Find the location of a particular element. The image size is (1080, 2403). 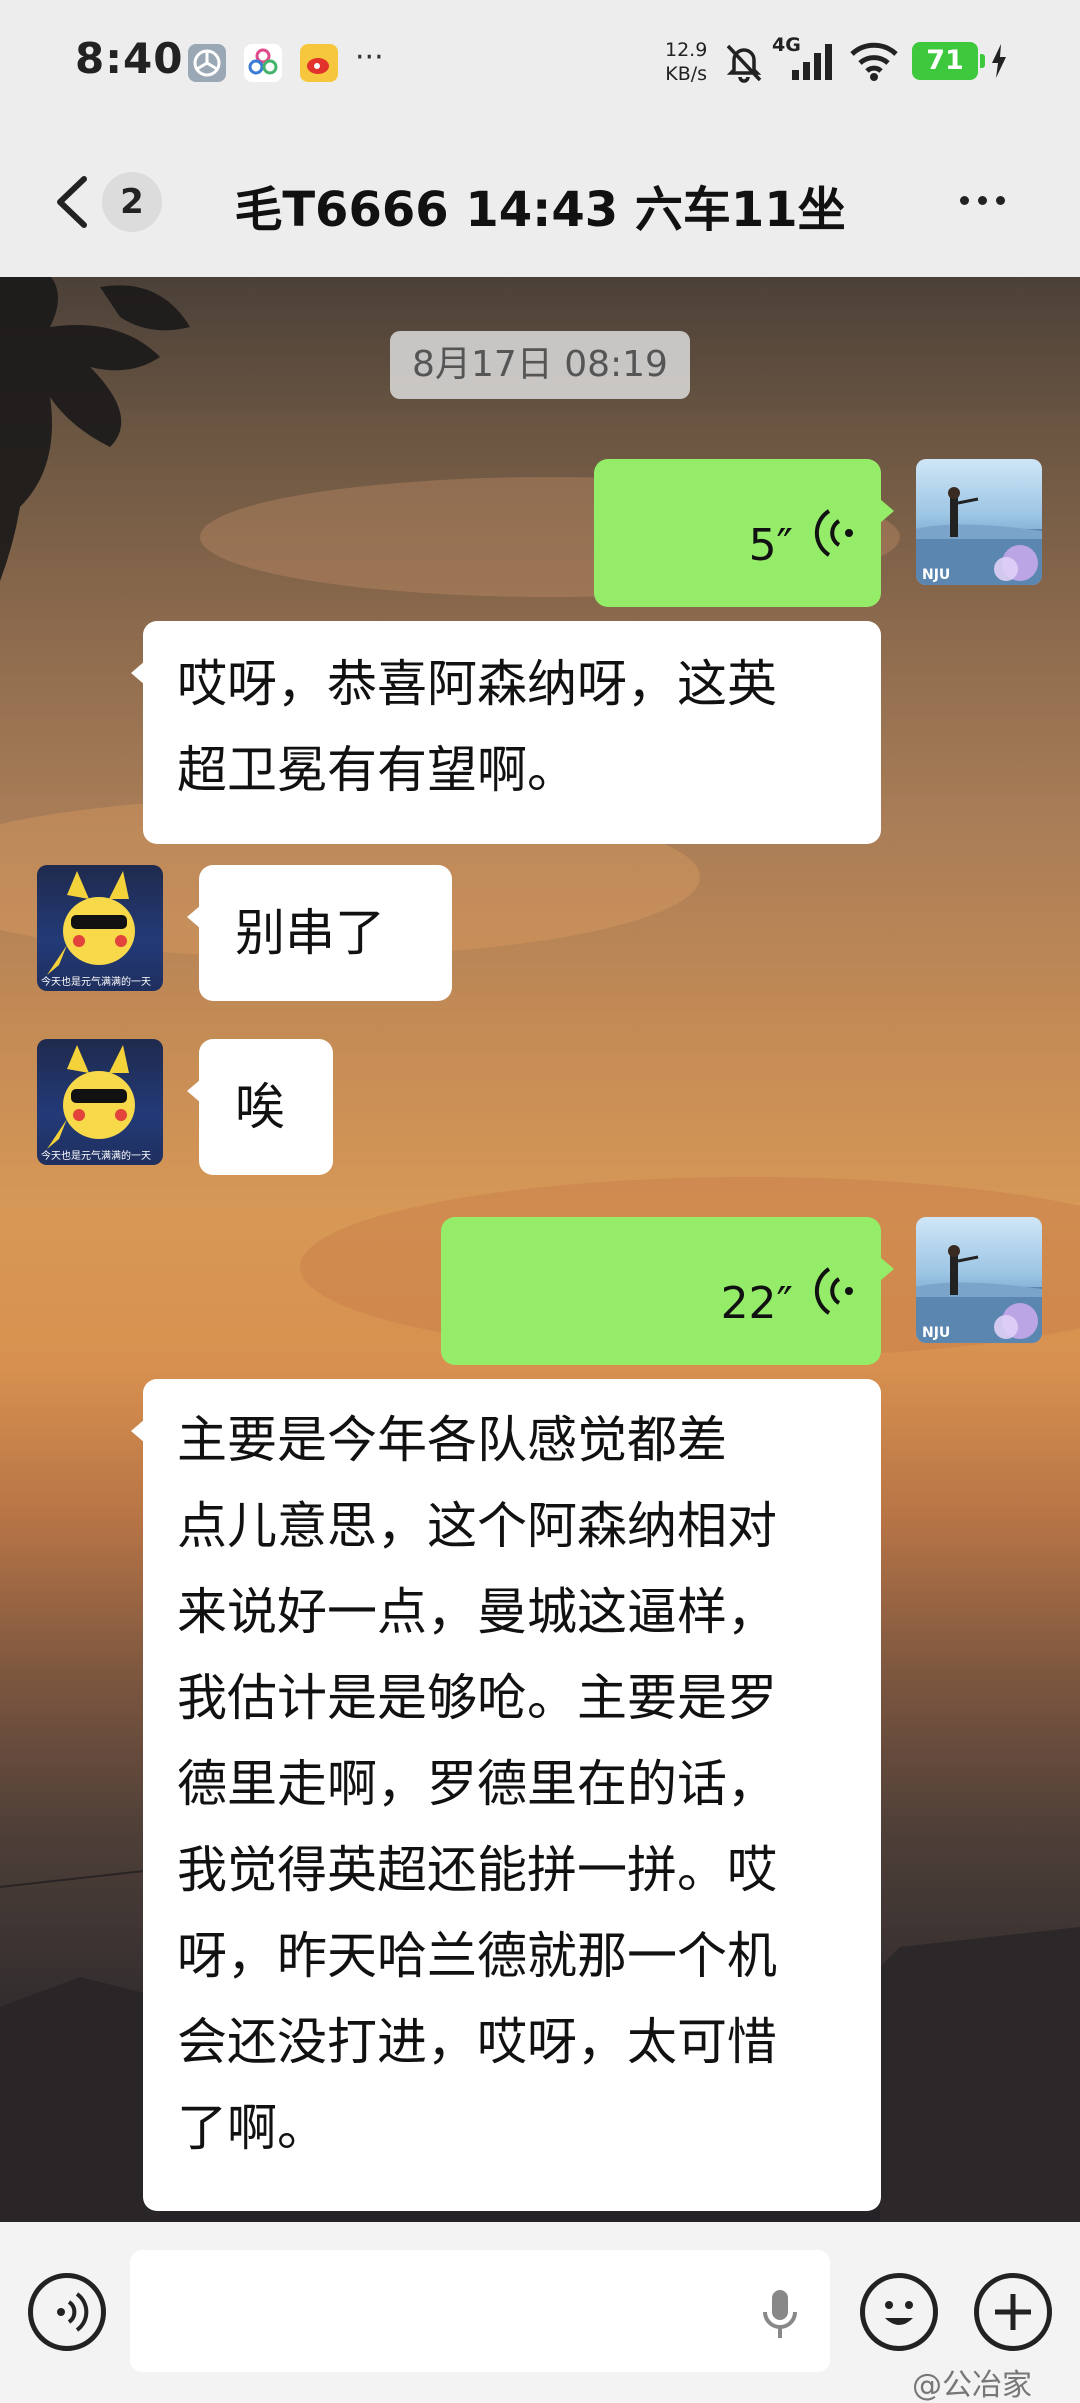

message-input is located at coordinates (480, 2311).